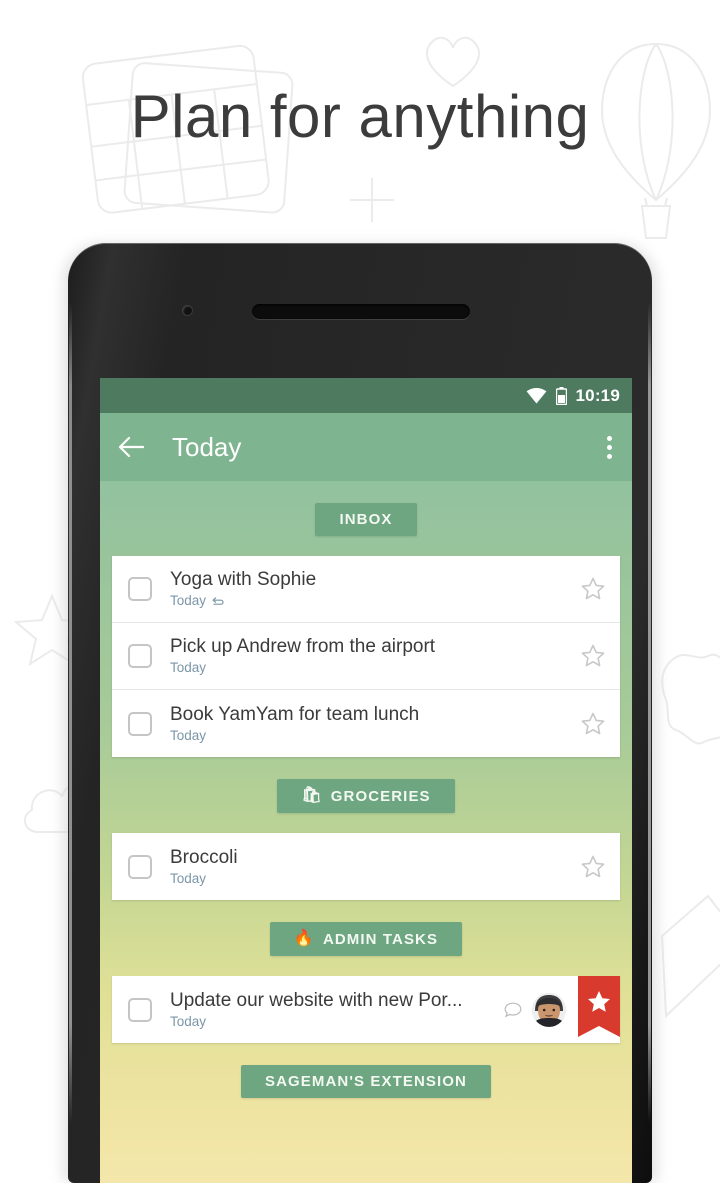 Image resolution: width=720 pixels, height=1183 pixels. What do you see at coordinates (380, 796) in the screenshot?
I see `section-chip-label: GROCERIES` at bounding box center [380, 796].